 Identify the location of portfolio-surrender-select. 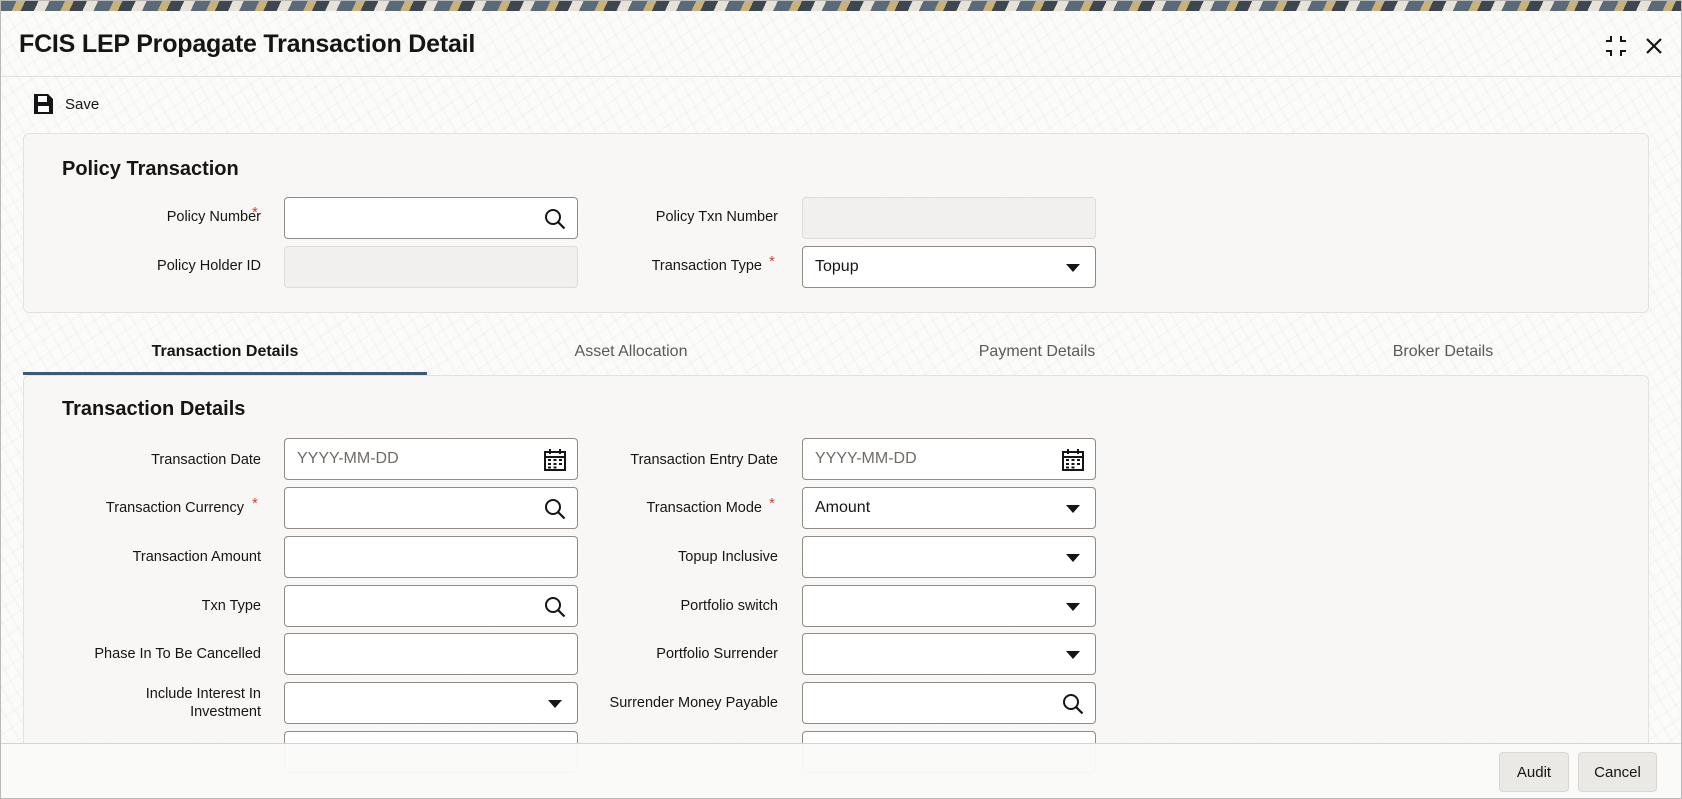
(949, 654).